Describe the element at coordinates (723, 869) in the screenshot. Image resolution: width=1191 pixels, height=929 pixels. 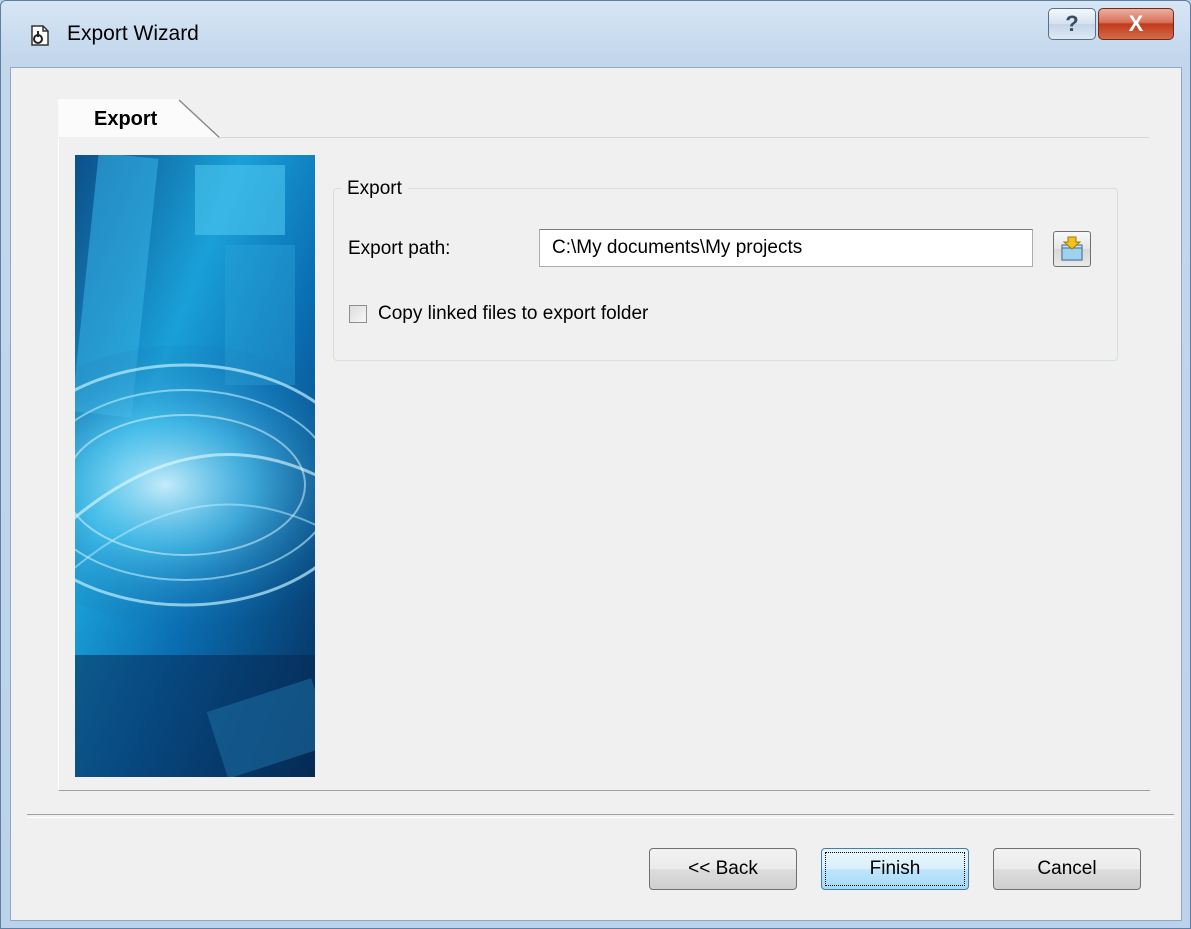
I see `back-button: << Back` at that location.